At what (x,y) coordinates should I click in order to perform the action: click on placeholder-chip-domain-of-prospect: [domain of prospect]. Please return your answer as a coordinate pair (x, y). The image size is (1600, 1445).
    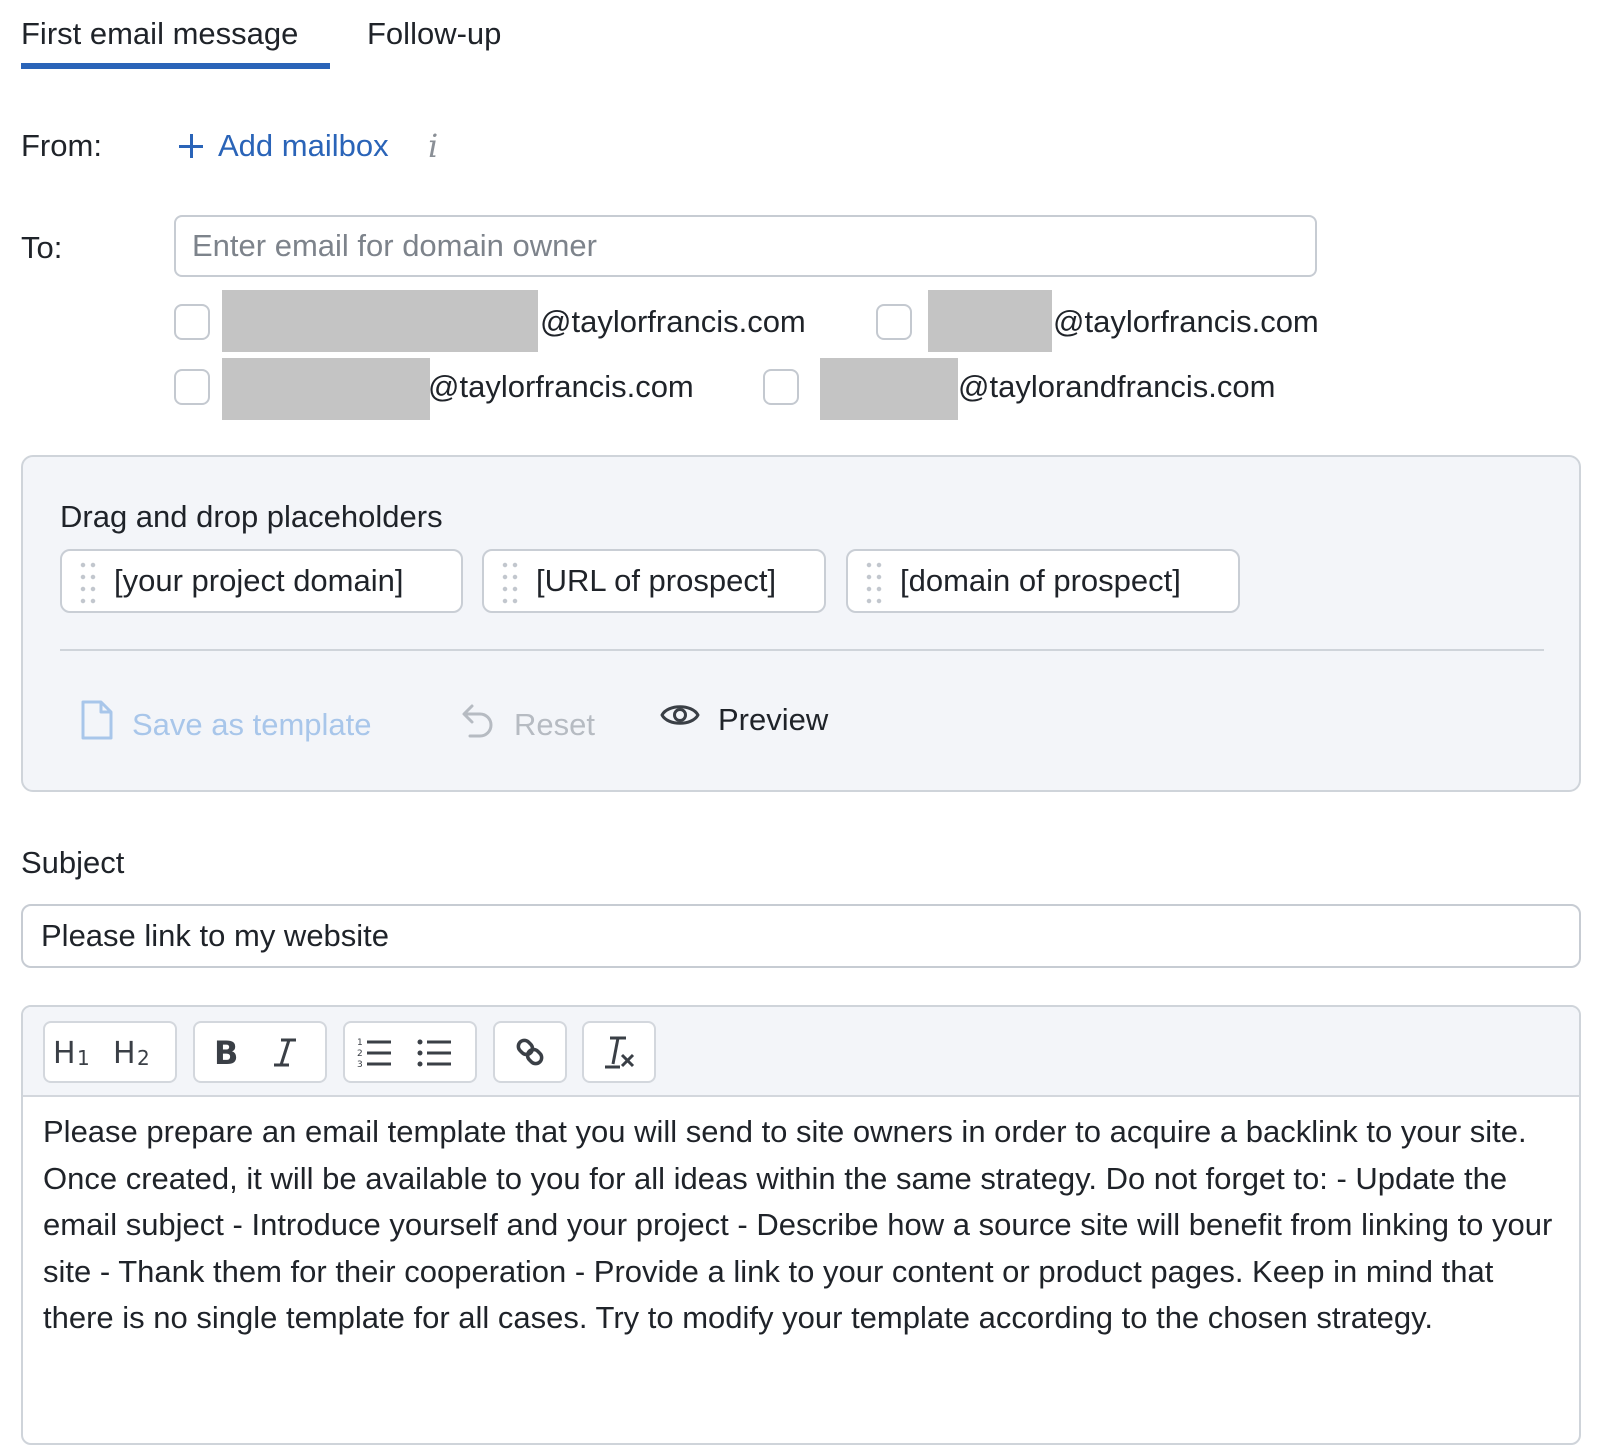
    Looking at the image, I should click on (1043, 581).